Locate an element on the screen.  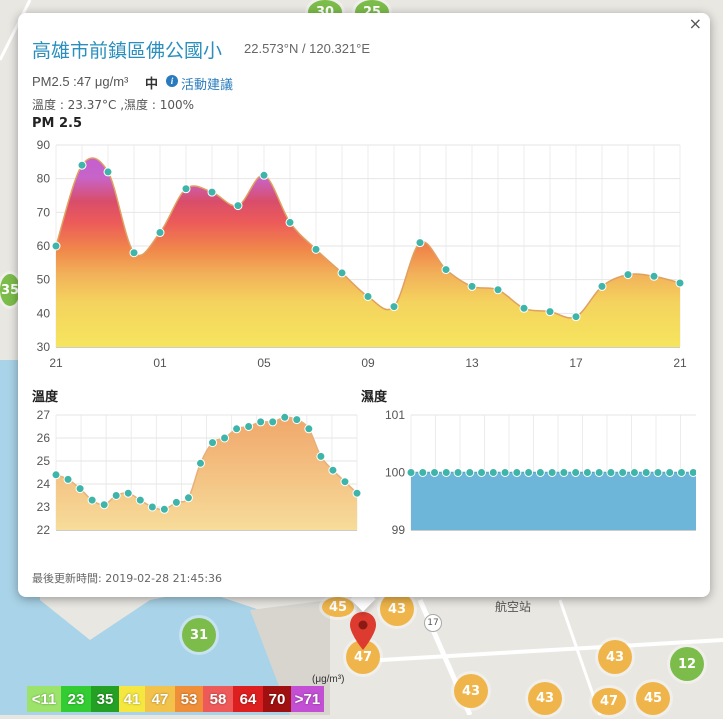
x-tick-label: 01 is located at coordinates (160, 363).